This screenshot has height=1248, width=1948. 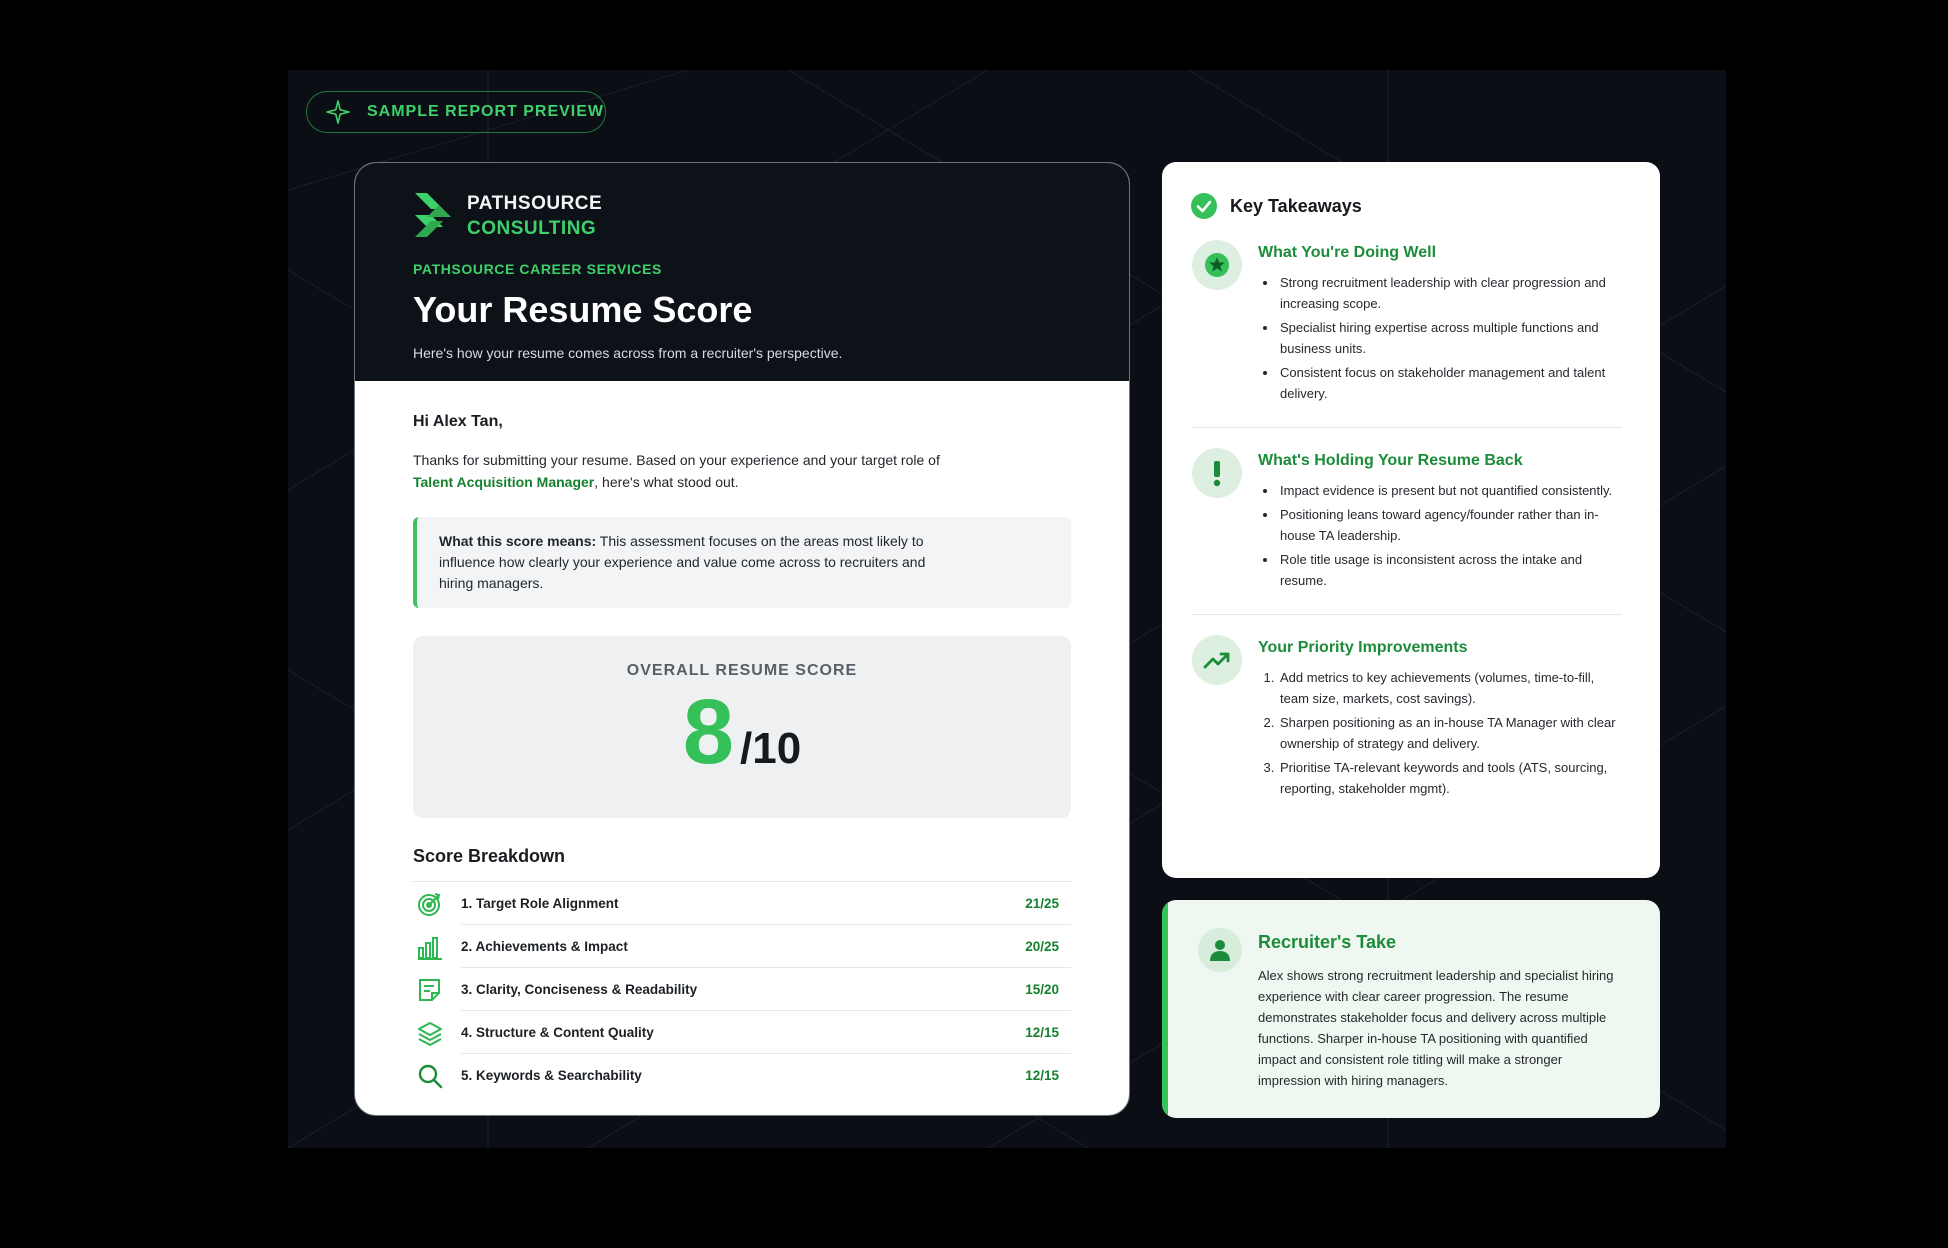 I want to click on breakdown-score: 15/20, so click(x=1042, y=989).